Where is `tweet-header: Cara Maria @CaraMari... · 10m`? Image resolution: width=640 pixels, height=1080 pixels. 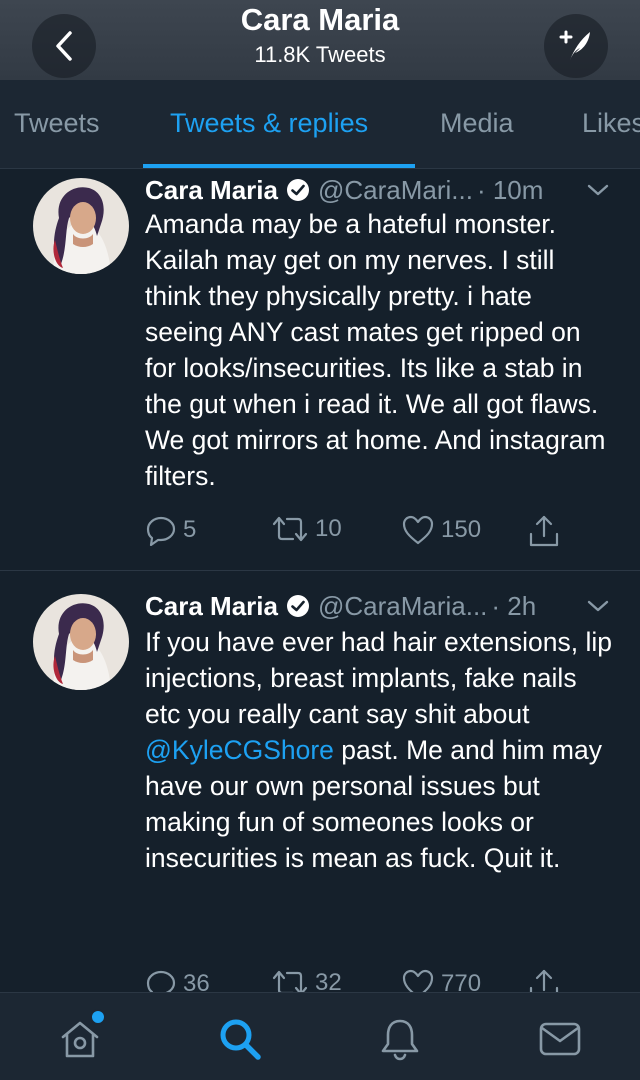 tweet-header: Cara Maria @CaraMari... · 10m is located at coordinates (392, 190).